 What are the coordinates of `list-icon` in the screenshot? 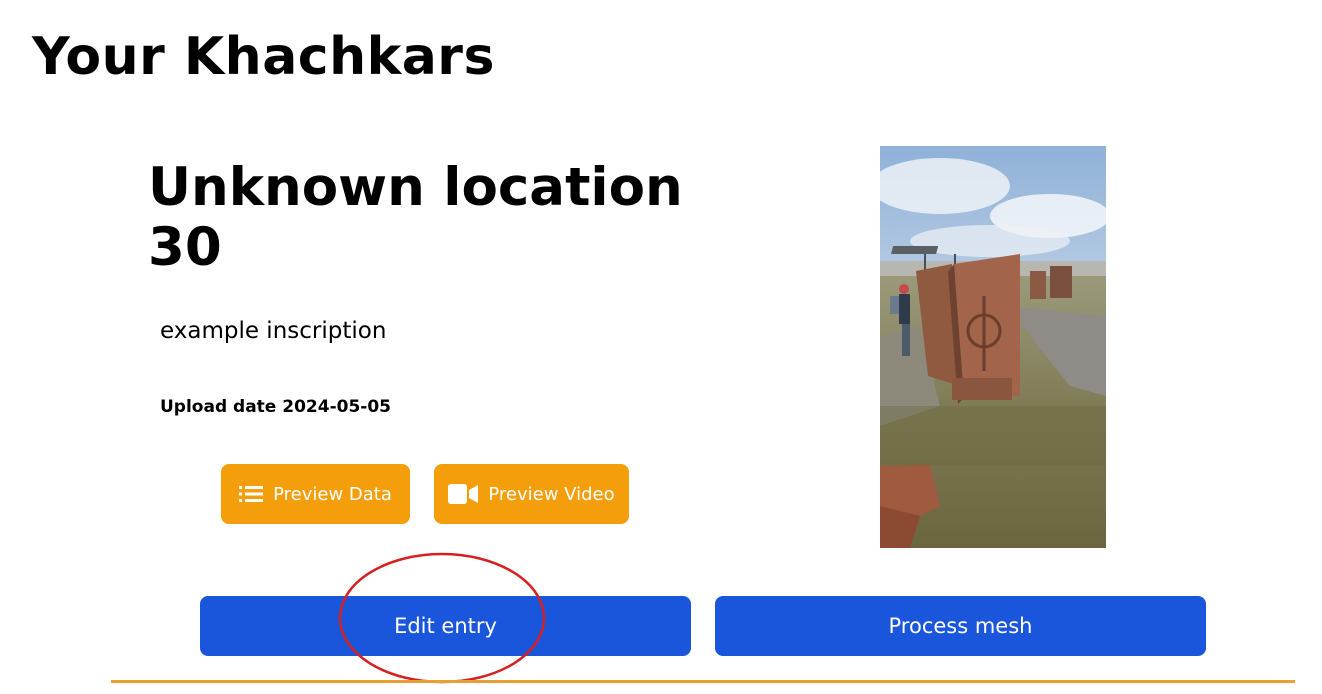 It's located at (251, 494).